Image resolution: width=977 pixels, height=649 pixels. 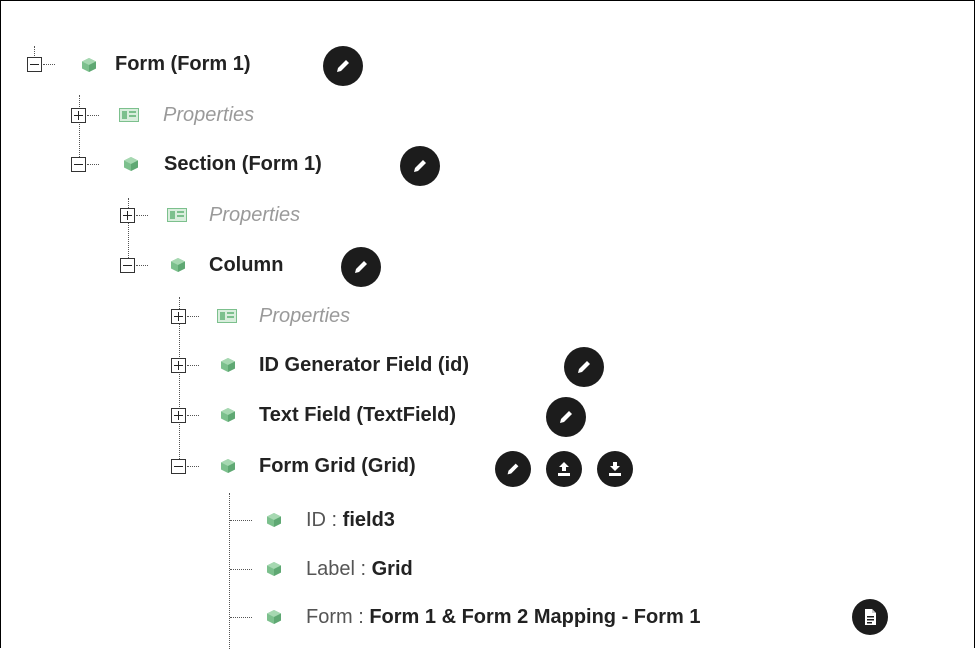 I want to click on node-label: Form Grid (Grid), so click(x=337, y=466).